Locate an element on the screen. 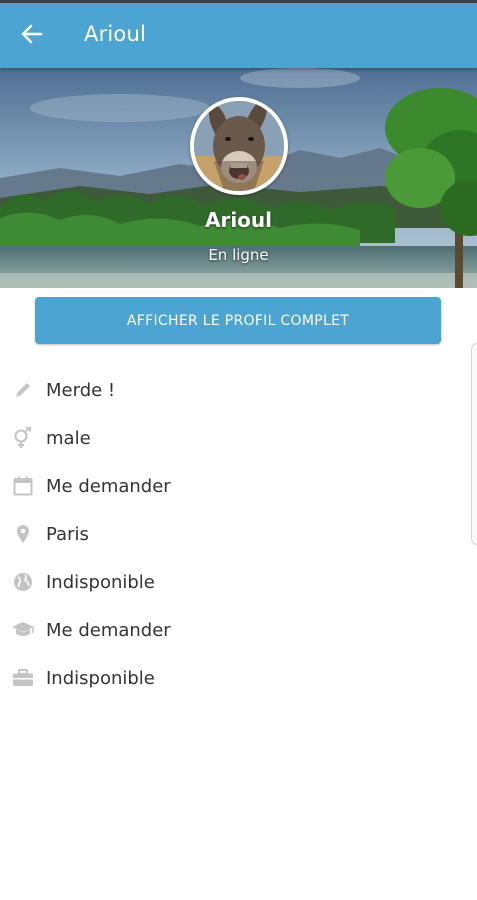 The height and width of the screenshot is (900, 477). gender-icon is located at coordinates (22, 437).